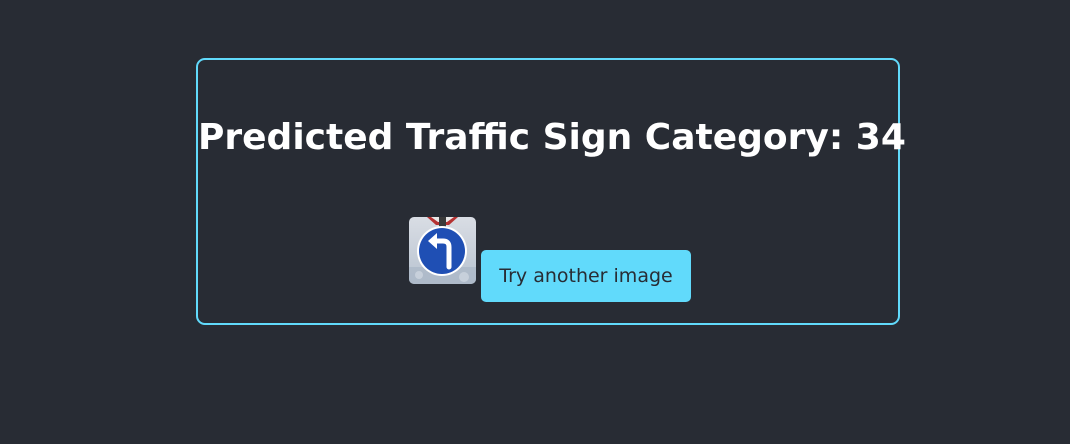 The height and width of the screenshot is (444, 1070). What do you see at coordinates (442, 250) in the screenshot?
I see `traffic-sign-image` at bounding box center [442, 250].